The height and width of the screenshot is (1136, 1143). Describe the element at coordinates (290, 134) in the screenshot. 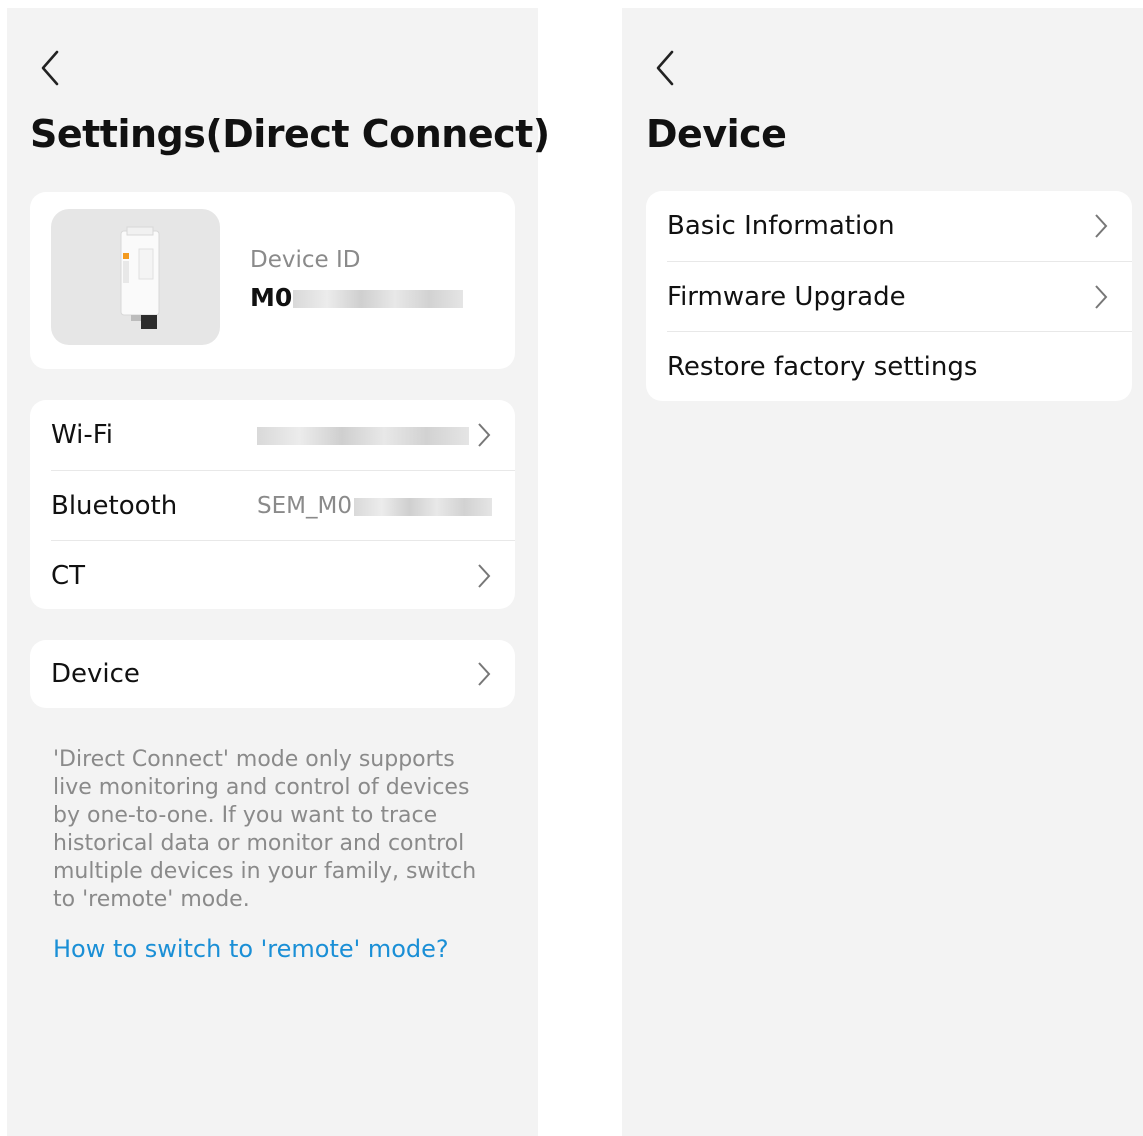

I see `page-title: Settings(Direct Connect)` at that location.